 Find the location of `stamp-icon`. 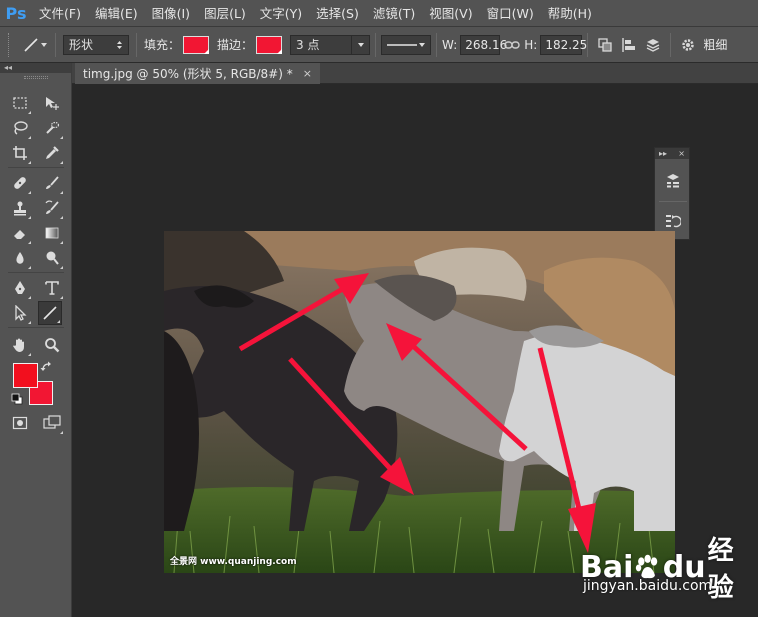

stamp-icon is located at coordinates (20, 208).